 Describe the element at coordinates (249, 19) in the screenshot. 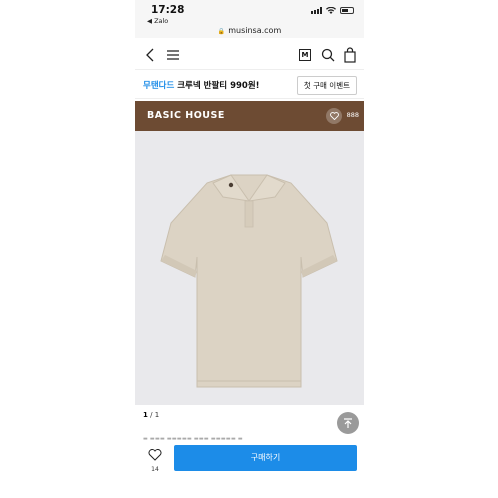

I see `status-bar: 17:28 ◀ Zalo 🔒 musinsa.com` at that location.